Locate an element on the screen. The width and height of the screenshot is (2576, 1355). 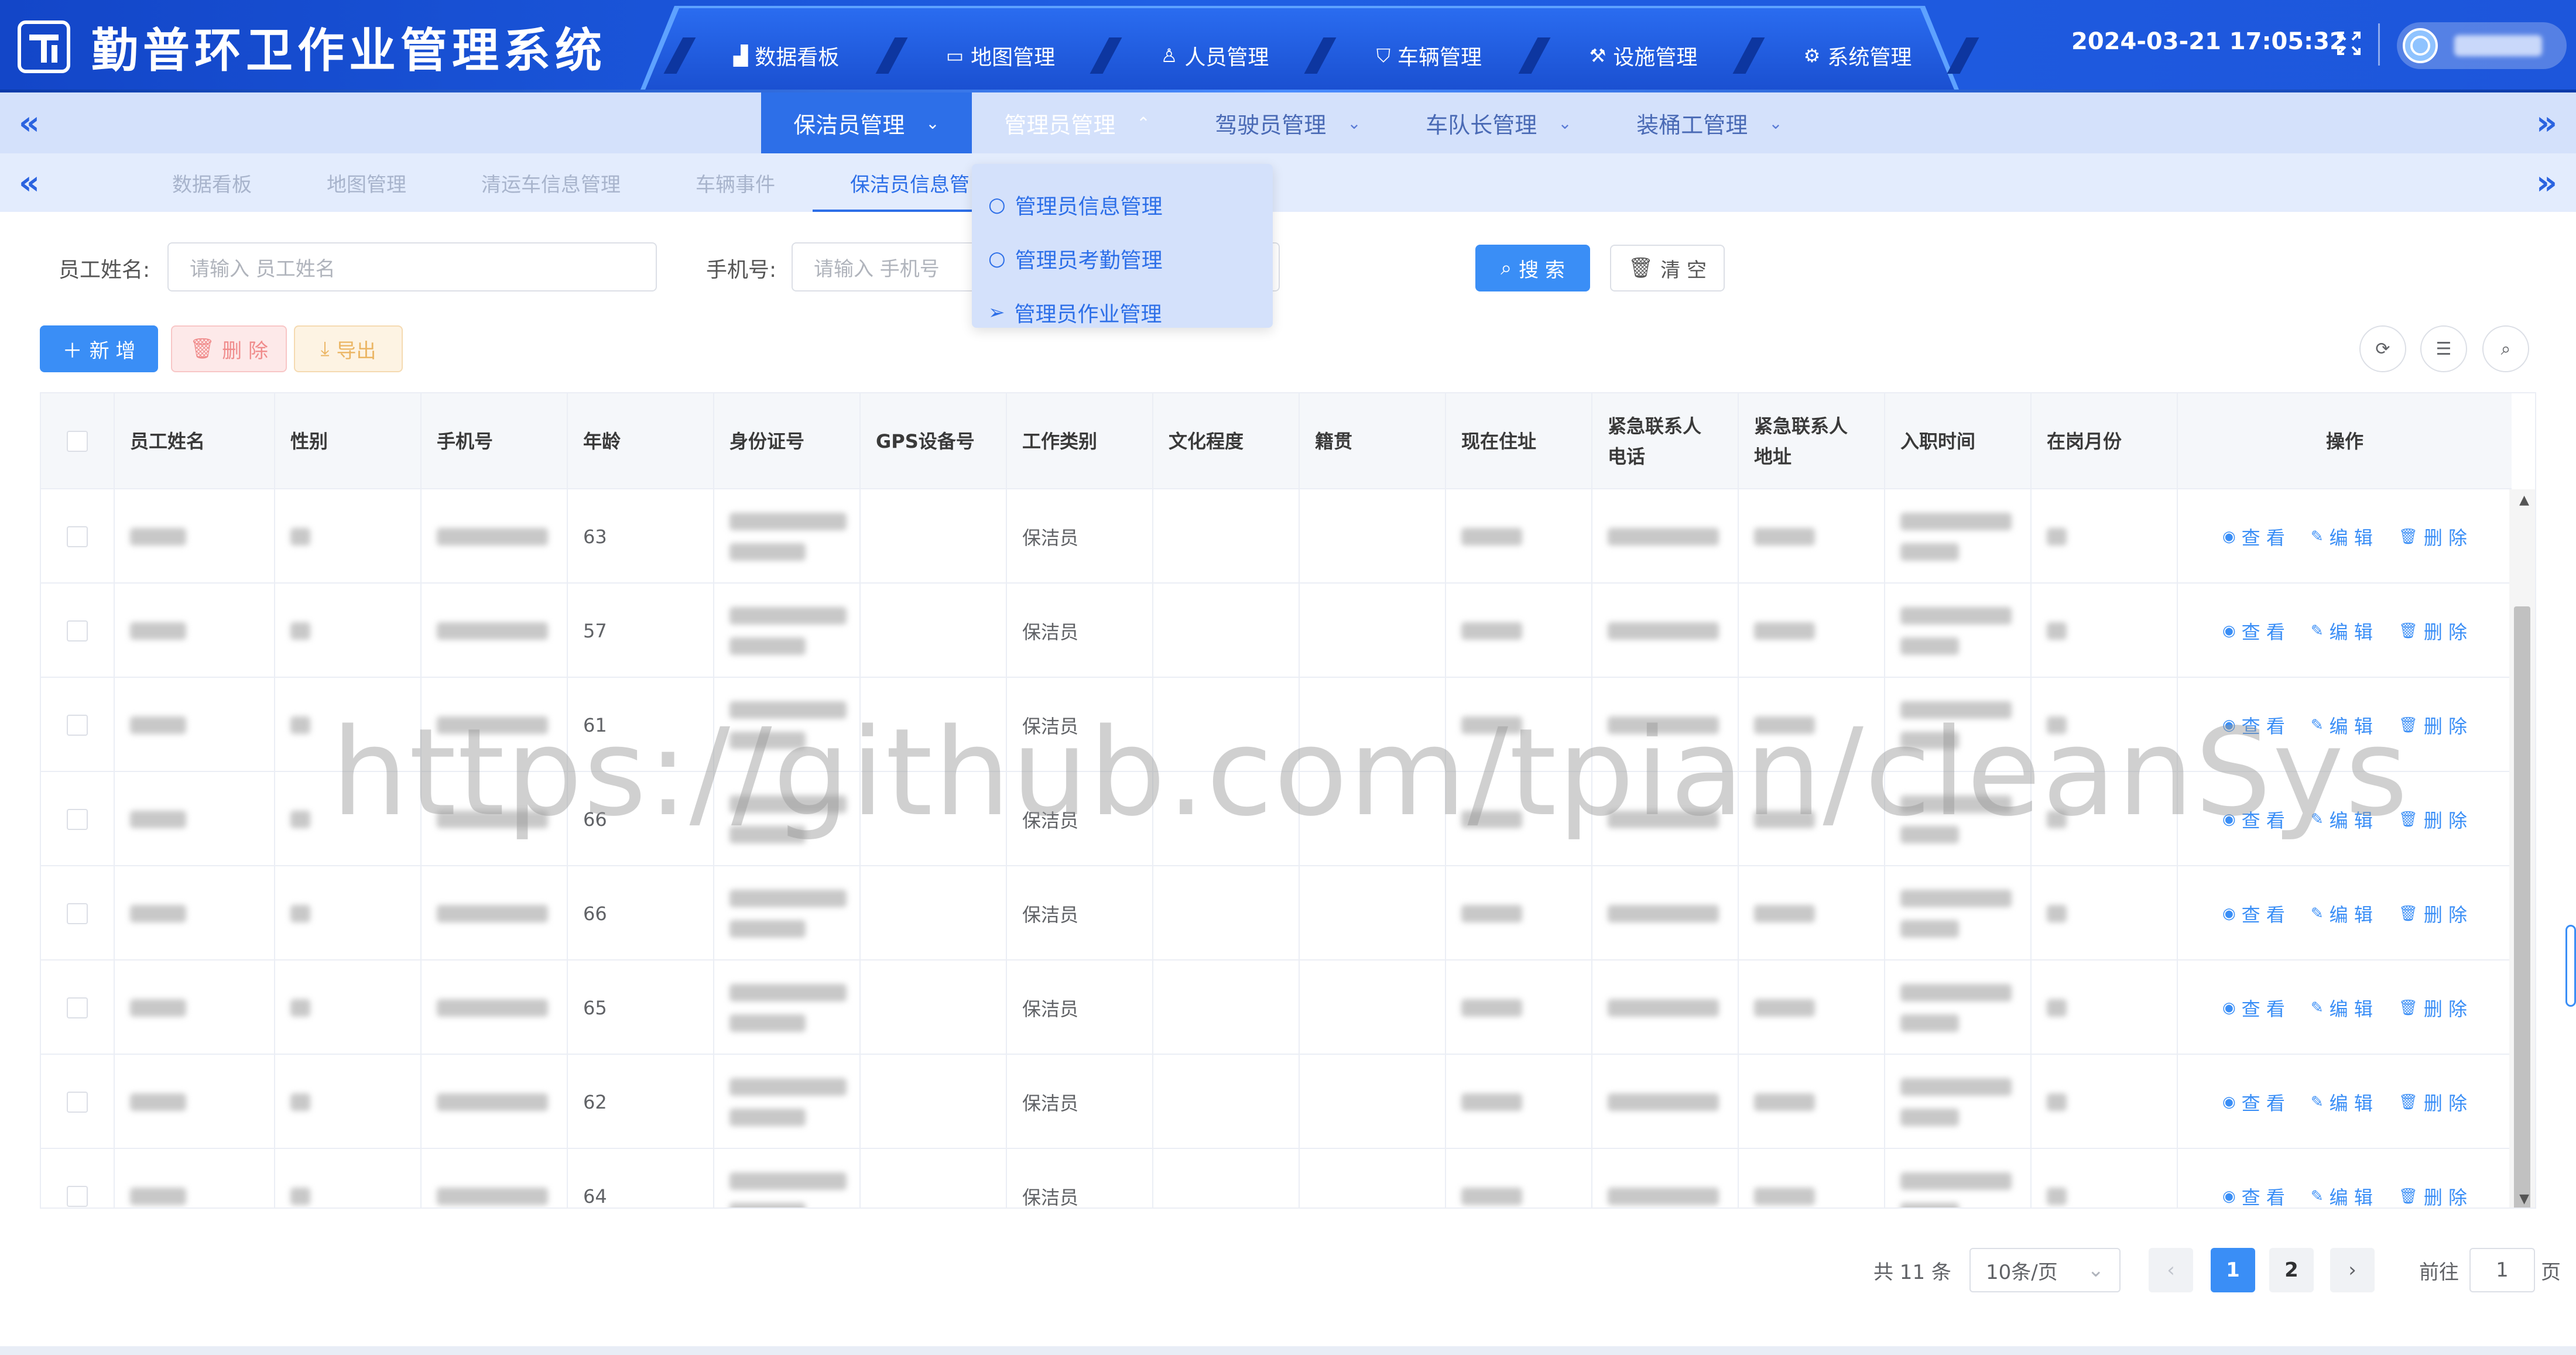
tab-dashboard: 数据看板 is located at coordinates (212, 182).